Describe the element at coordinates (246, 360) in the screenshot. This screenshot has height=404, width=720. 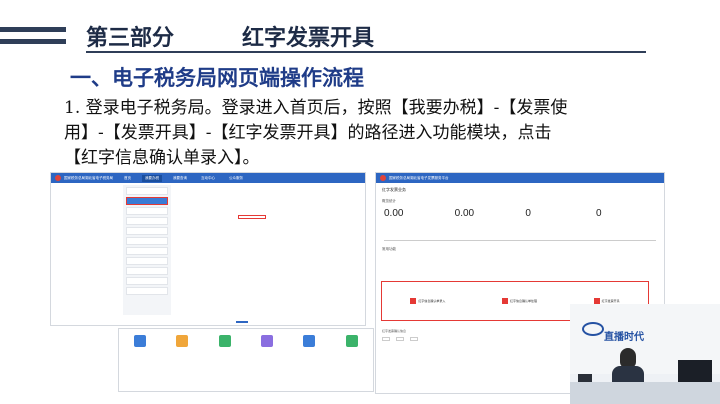
I see `quick-function-screenshot` at that location.